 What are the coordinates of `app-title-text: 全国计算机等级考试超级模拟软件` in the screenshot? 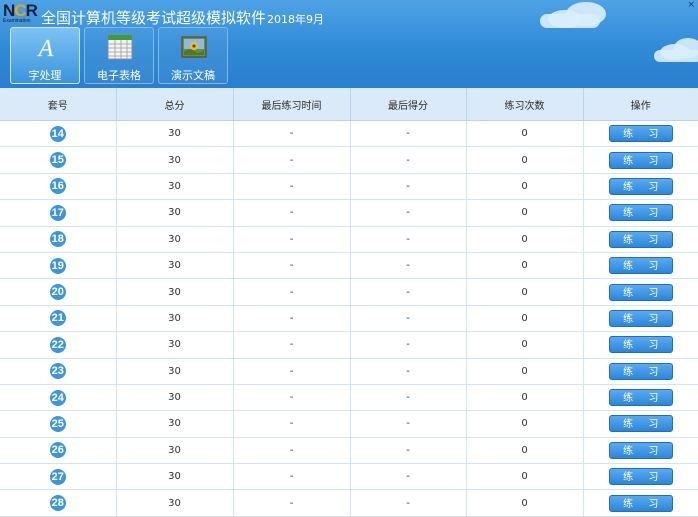 It's located at (154, 18).